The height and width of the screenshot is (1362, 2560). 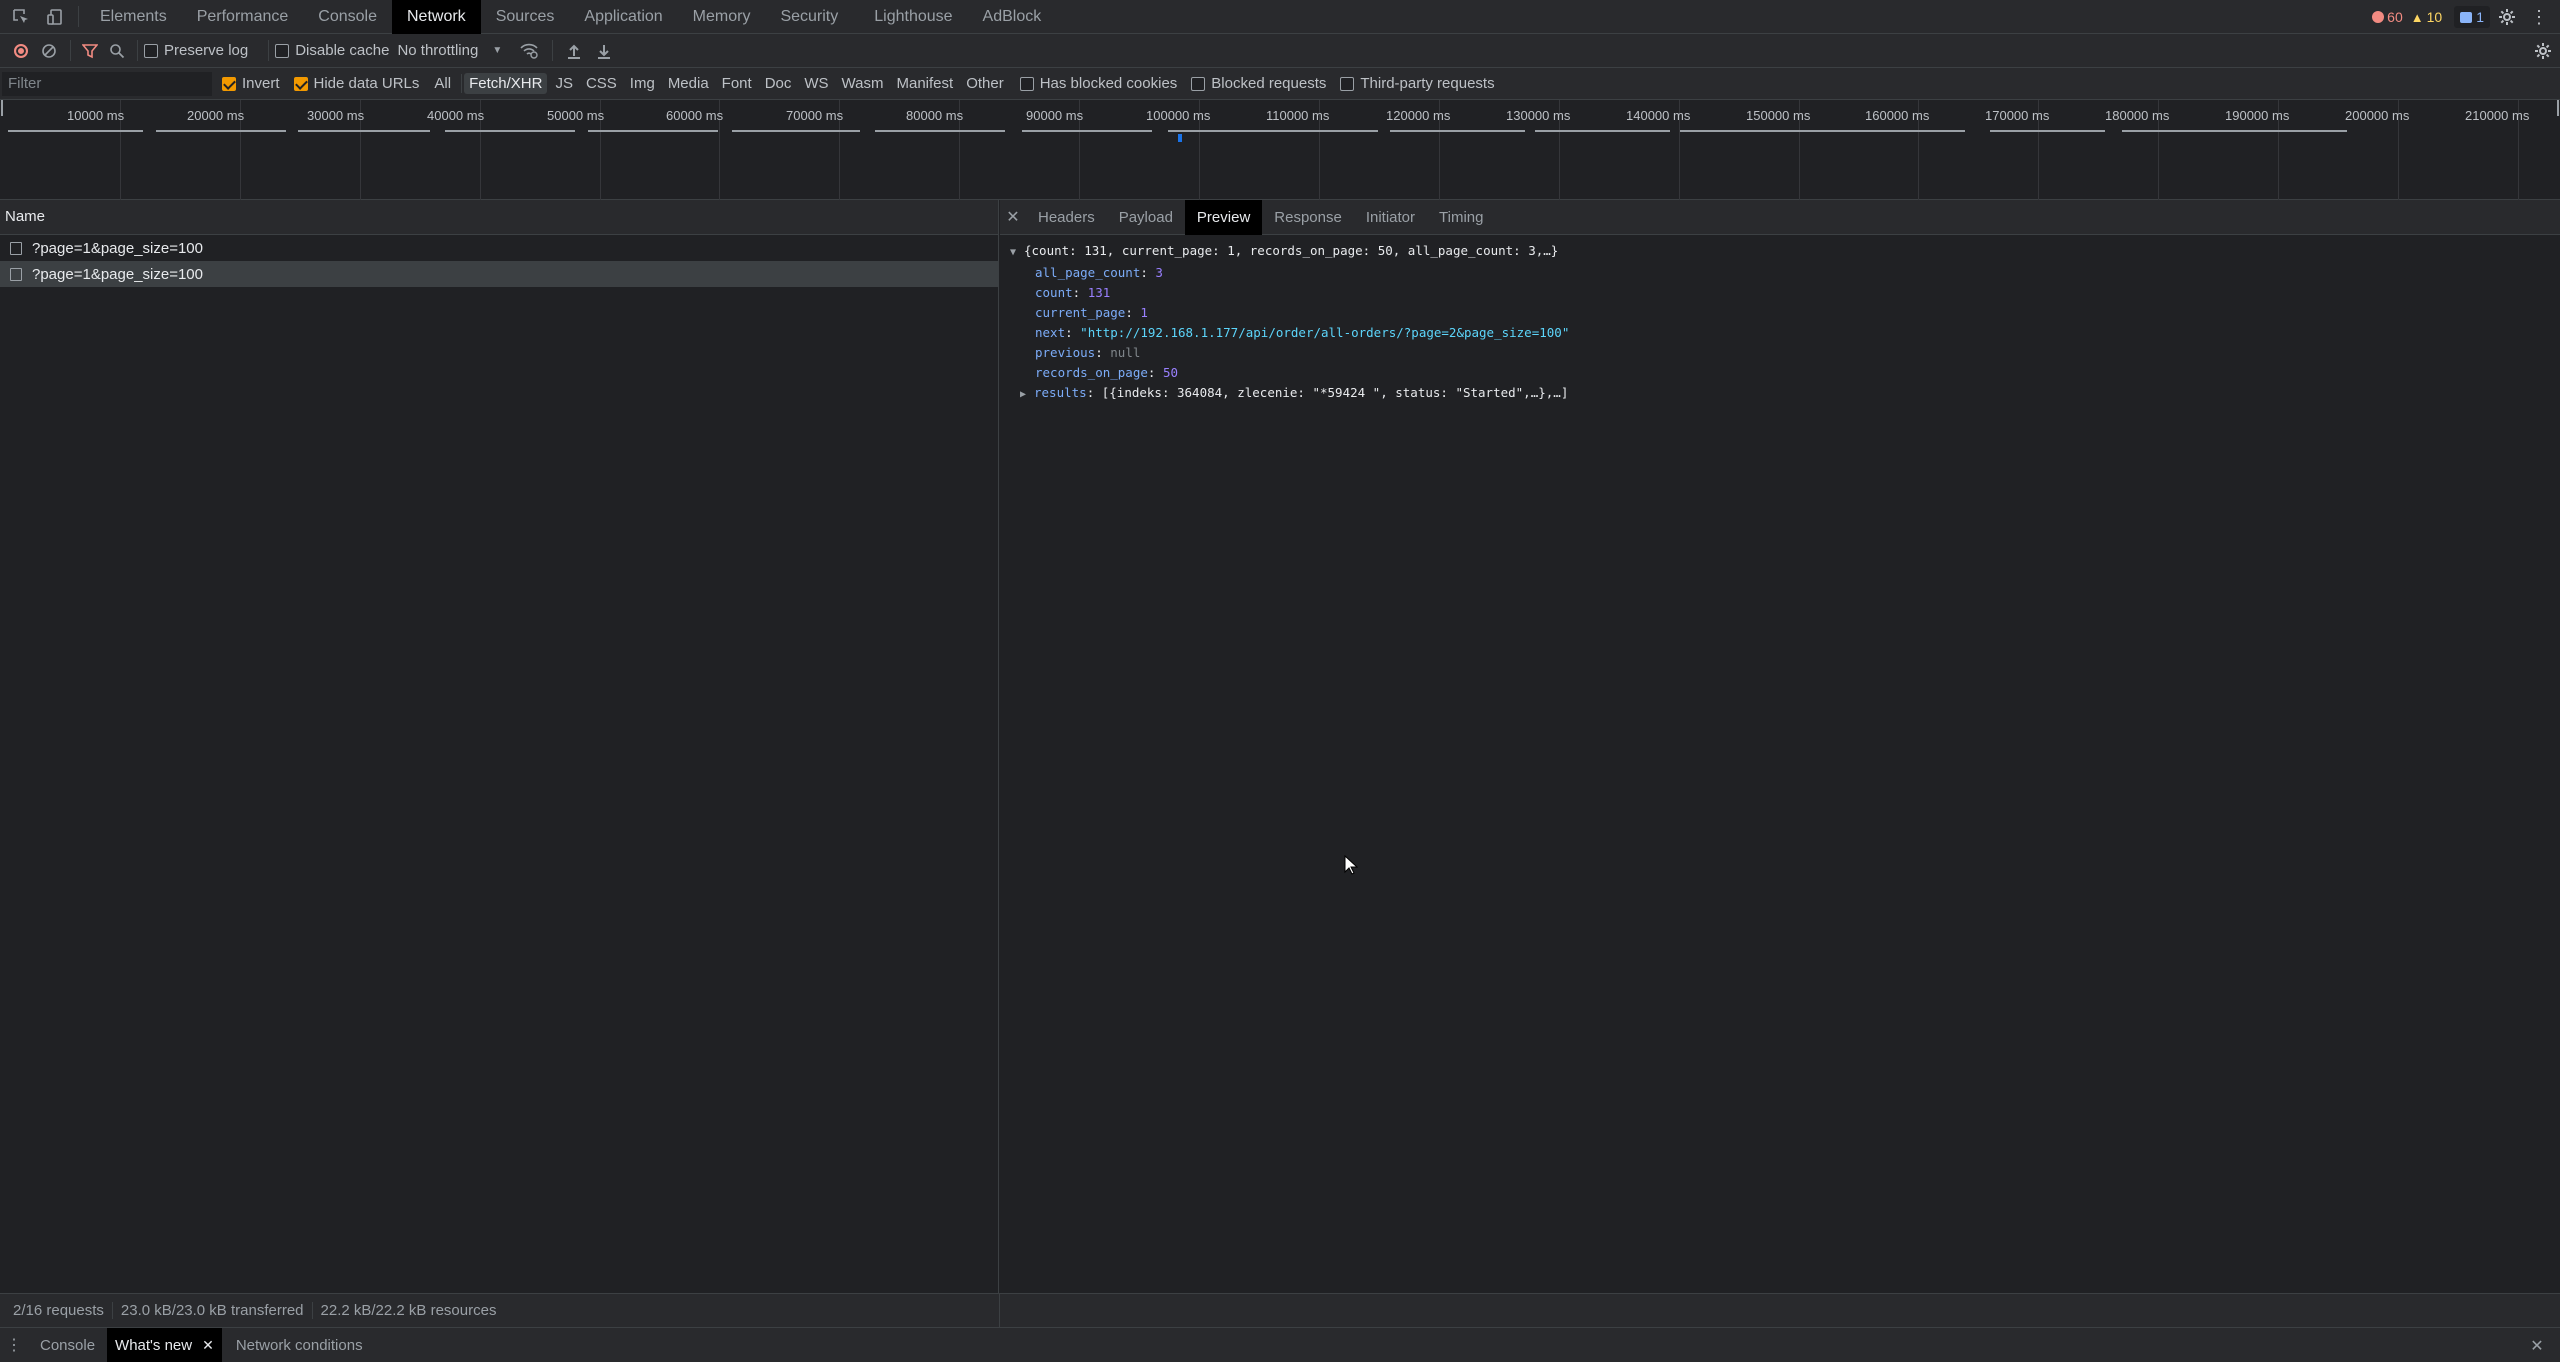 I want to click on warnings-count: ▲ 10, so click(x=2426, y=17).